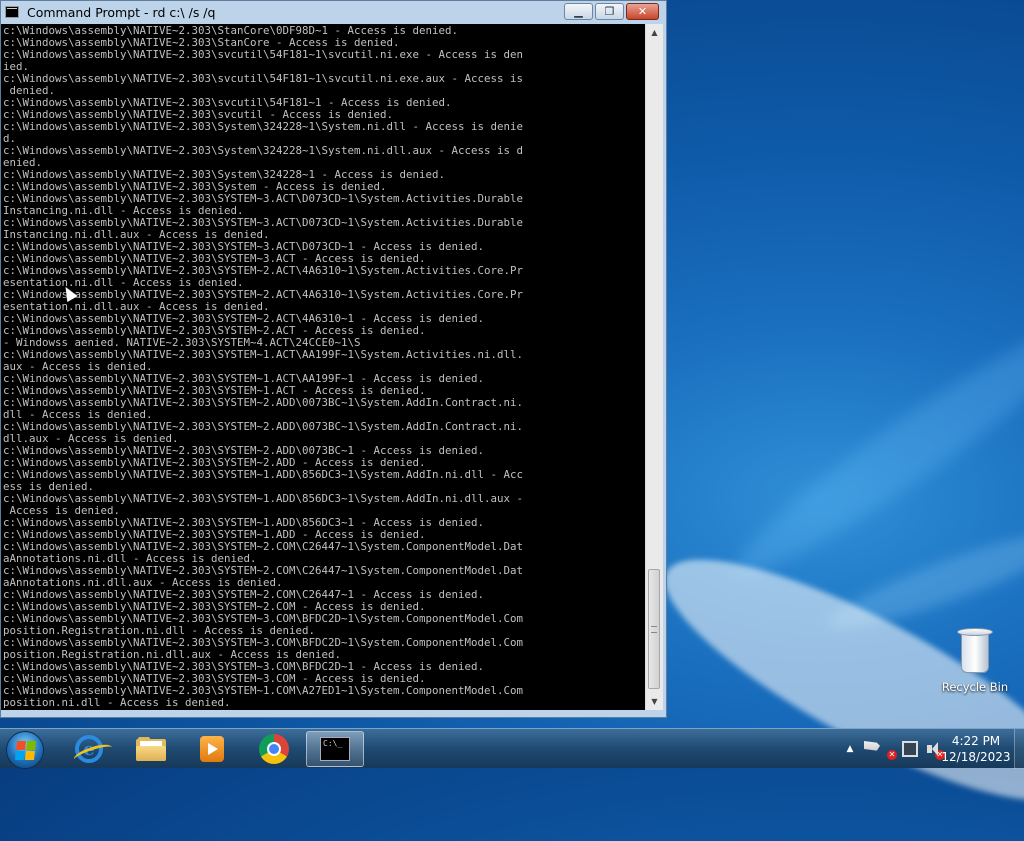 Image resolution: width=1024 pixels, height=841 pixels. I want to click on console-line: position.ni.dll - Access is denied., so click(117, 702).